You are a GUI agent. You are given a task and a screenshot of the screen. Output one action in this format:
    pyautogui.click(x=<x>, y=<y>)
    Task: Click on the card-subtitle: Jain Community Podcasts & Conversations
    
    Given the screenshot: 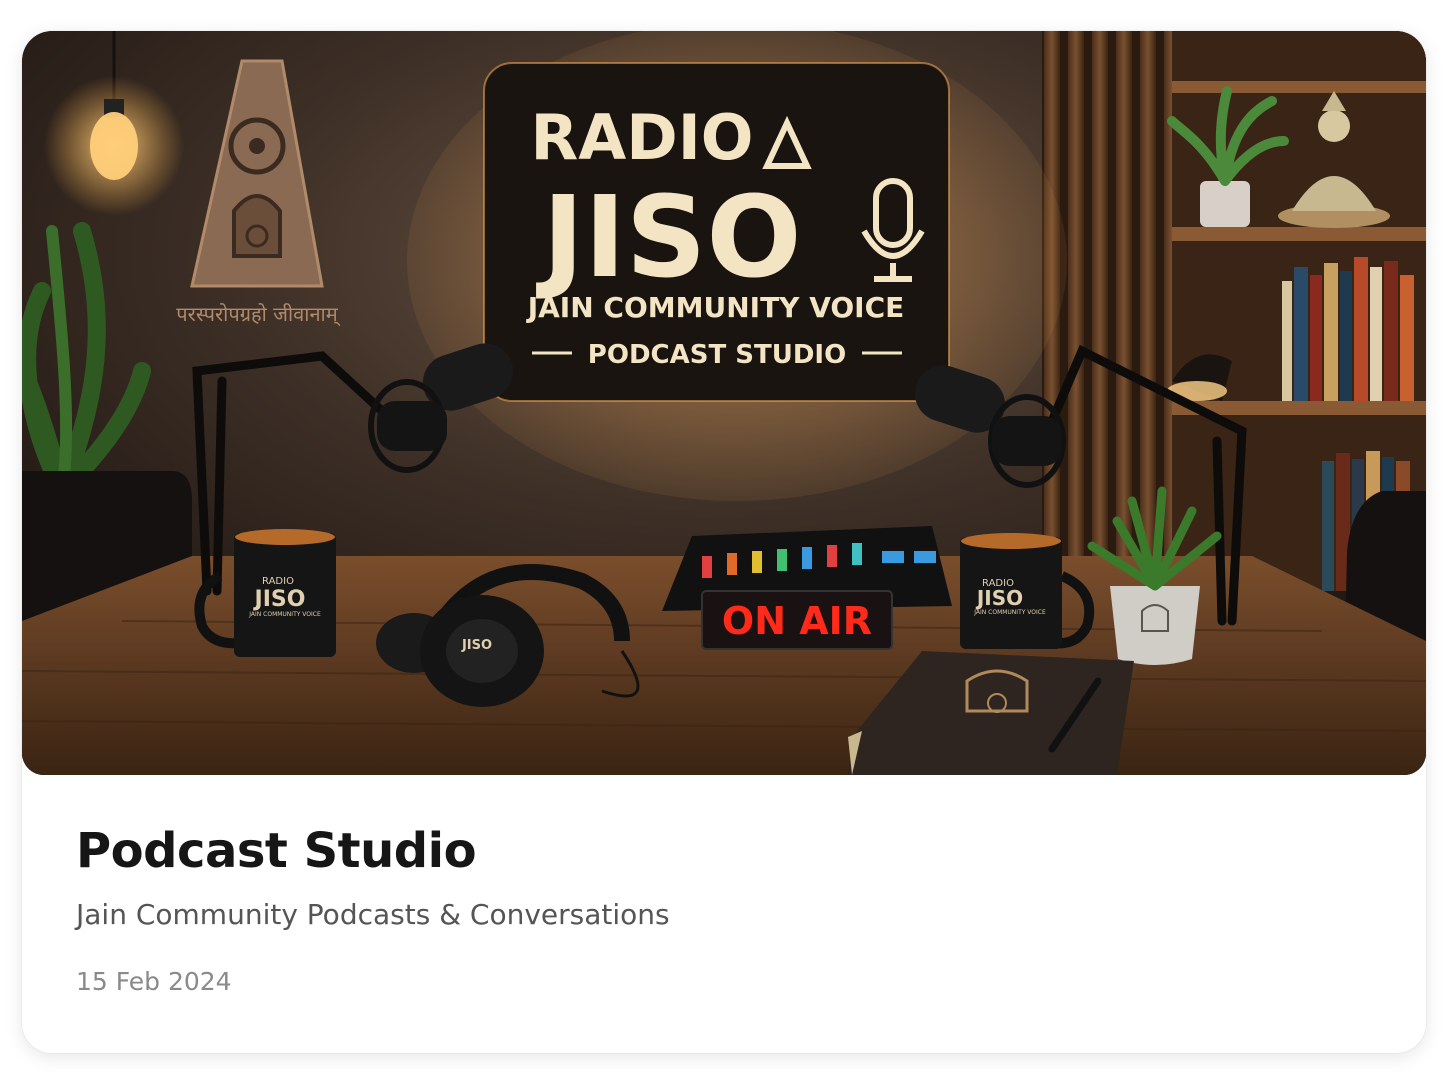 What is the action you would take?
    pyautogui.click(x=373, y=914)
    